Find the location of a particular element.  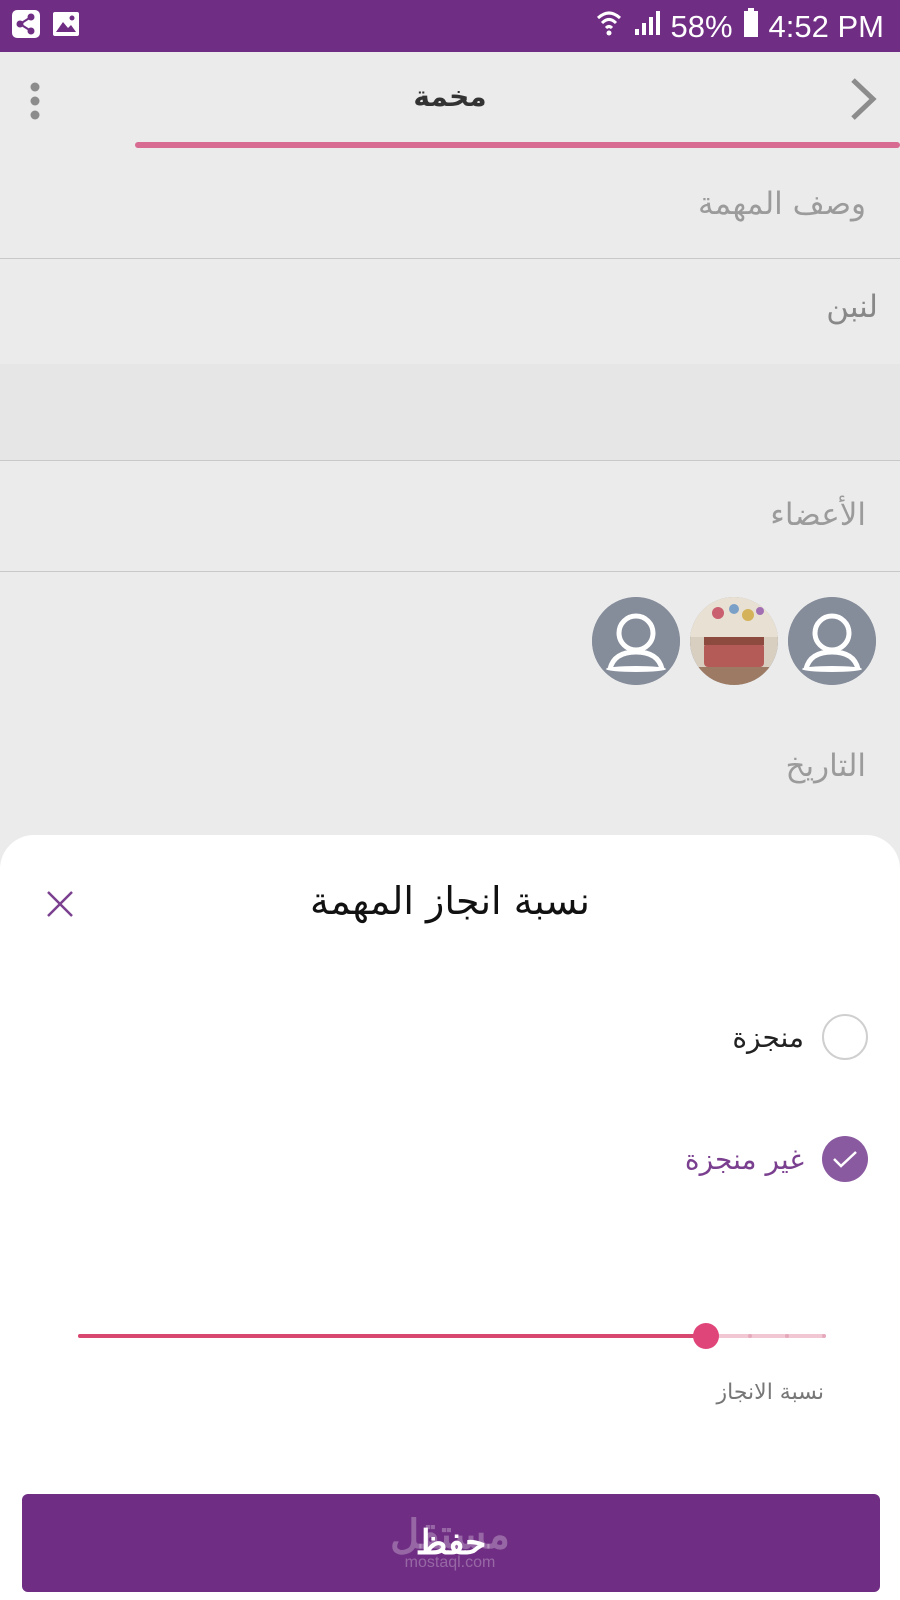

slider-fill is located at coordinates (392, 1336).